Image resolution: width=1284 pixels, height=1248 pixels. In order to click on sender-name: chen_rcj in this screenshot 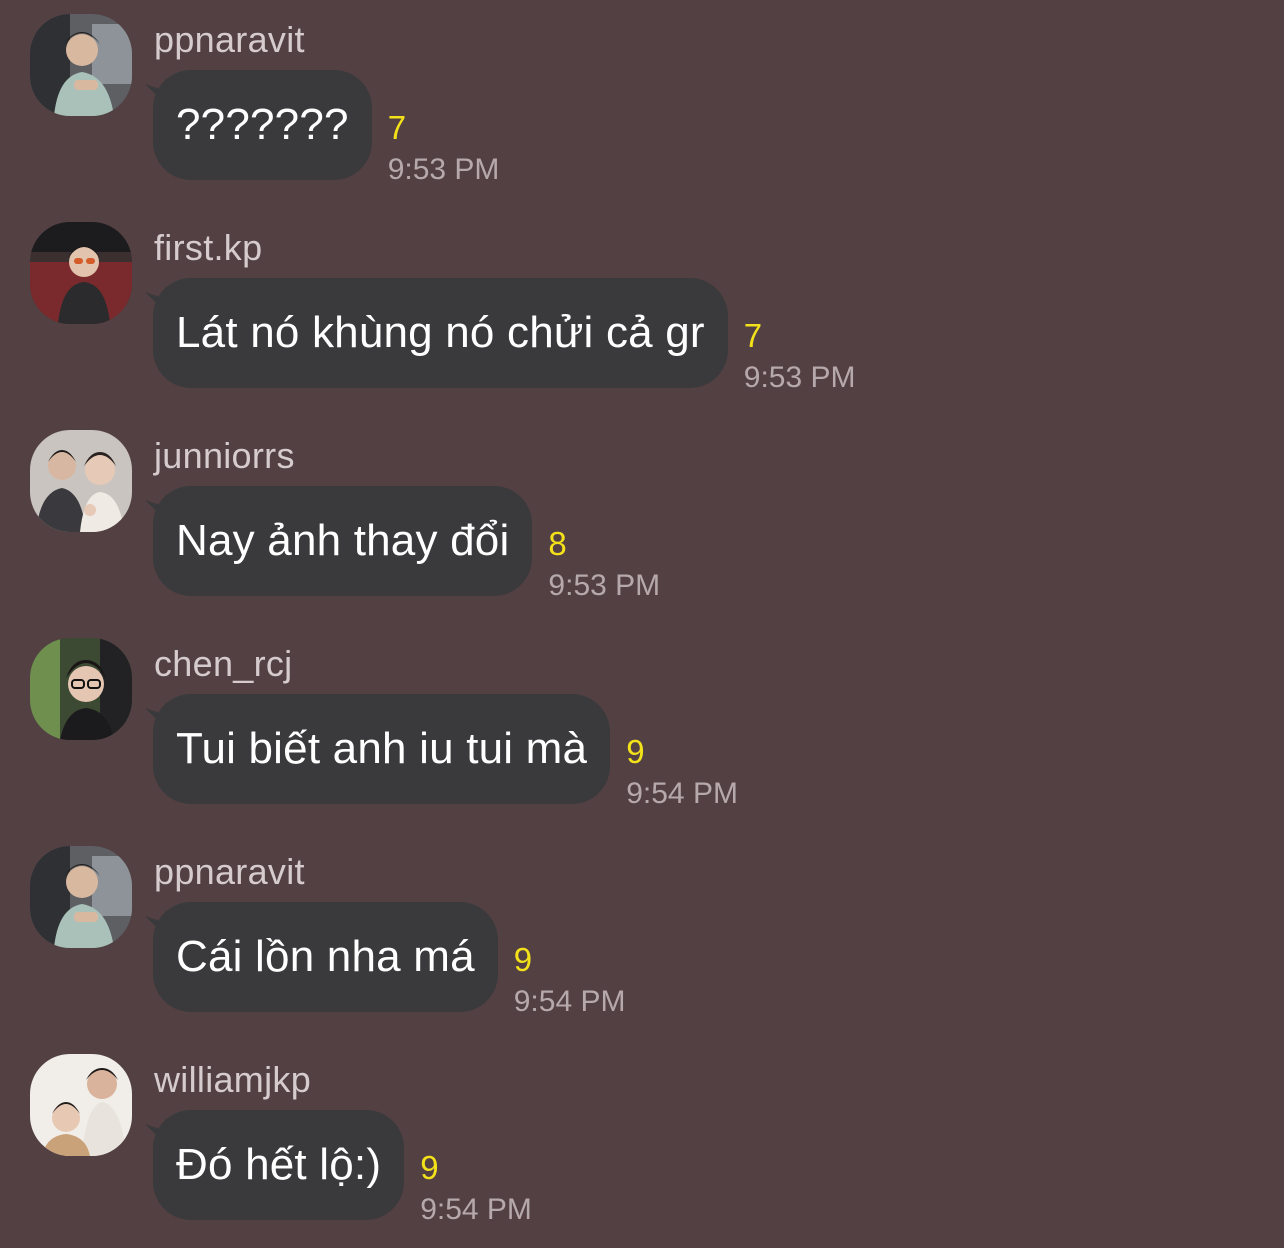, I will do `click(223, 663)`.